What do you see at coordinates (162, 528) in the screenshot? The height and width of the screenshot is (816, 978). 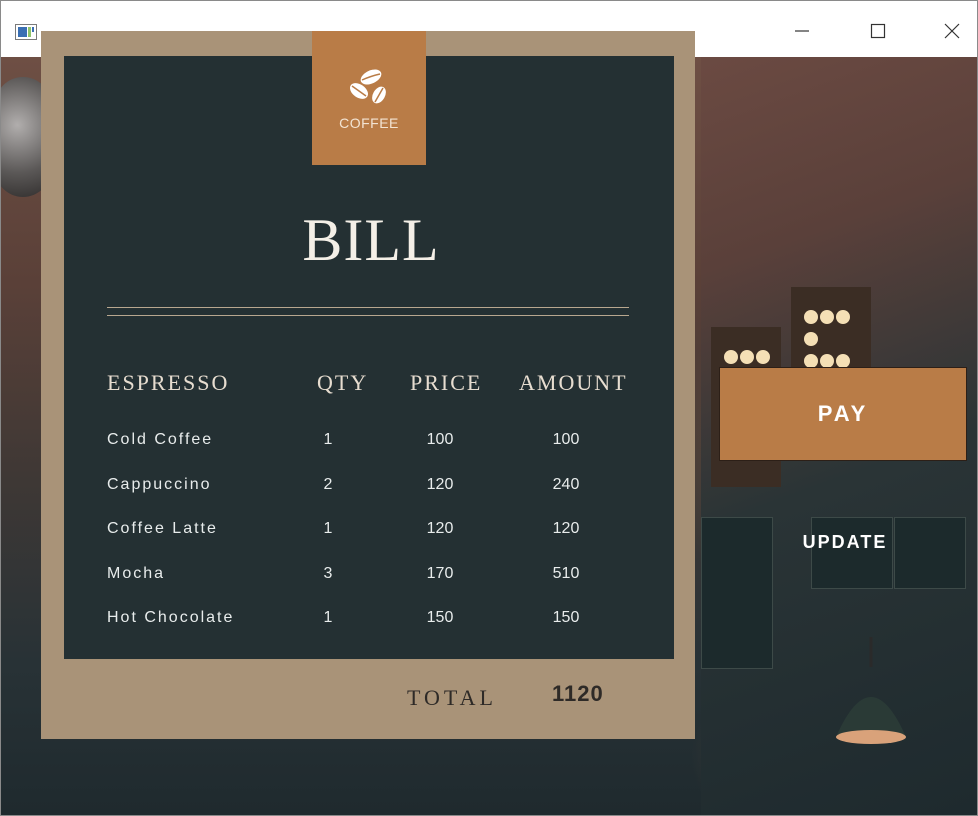 I see `row-item-name: Coffee Latte` at bounding box center [162, 528].